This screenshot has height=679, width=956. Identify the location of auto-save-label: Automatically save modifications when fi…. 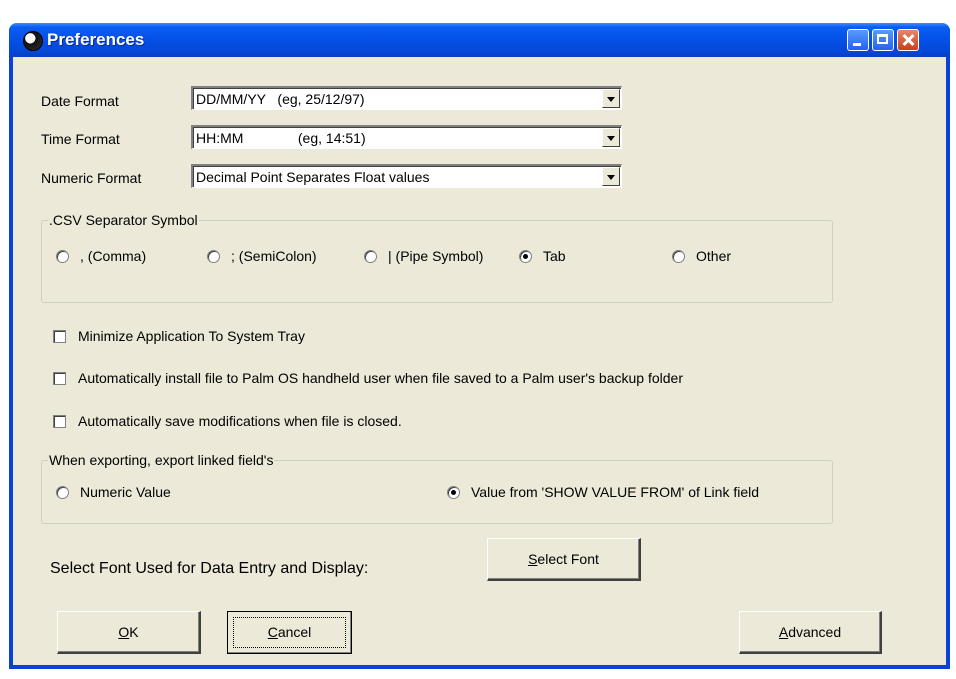
(240, 421).